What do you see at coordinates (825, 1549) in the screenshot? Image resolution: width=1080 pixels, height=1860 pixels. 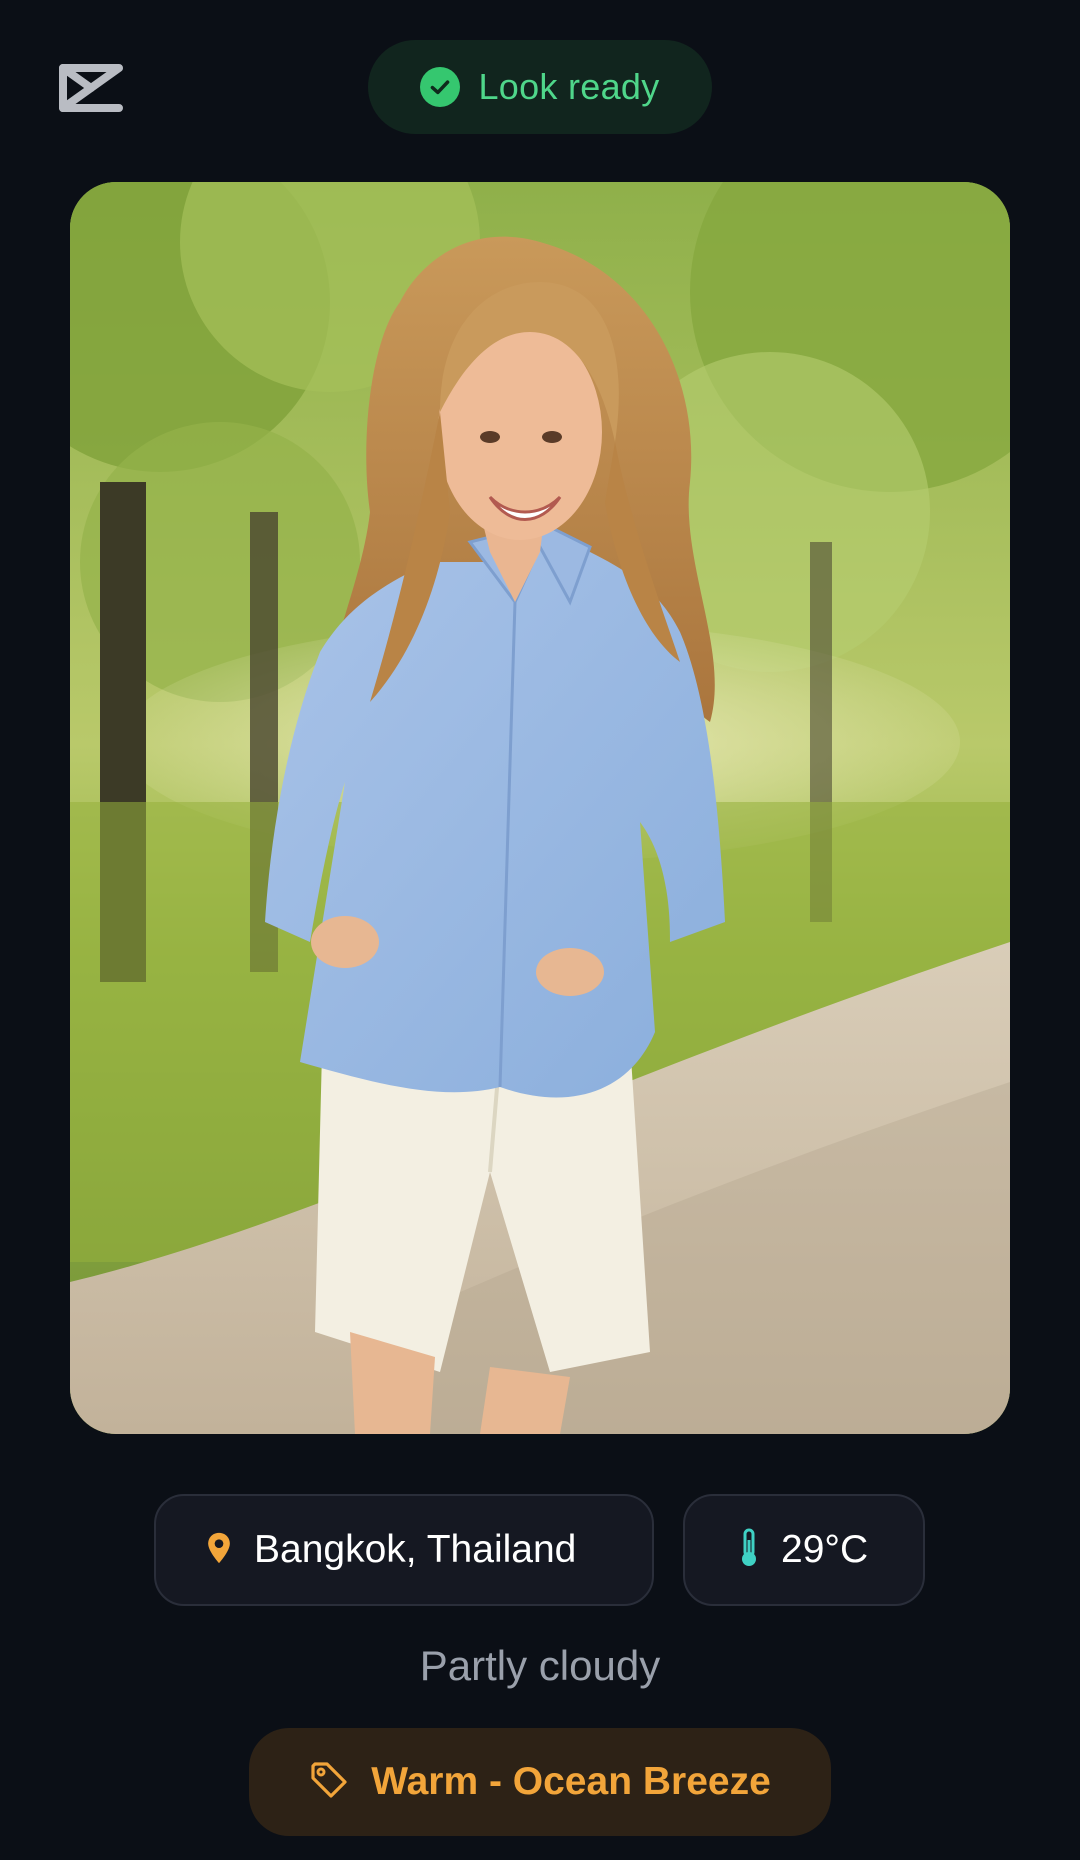 I see `temperature-label: 29°C` at bounding box center [825, 1549].